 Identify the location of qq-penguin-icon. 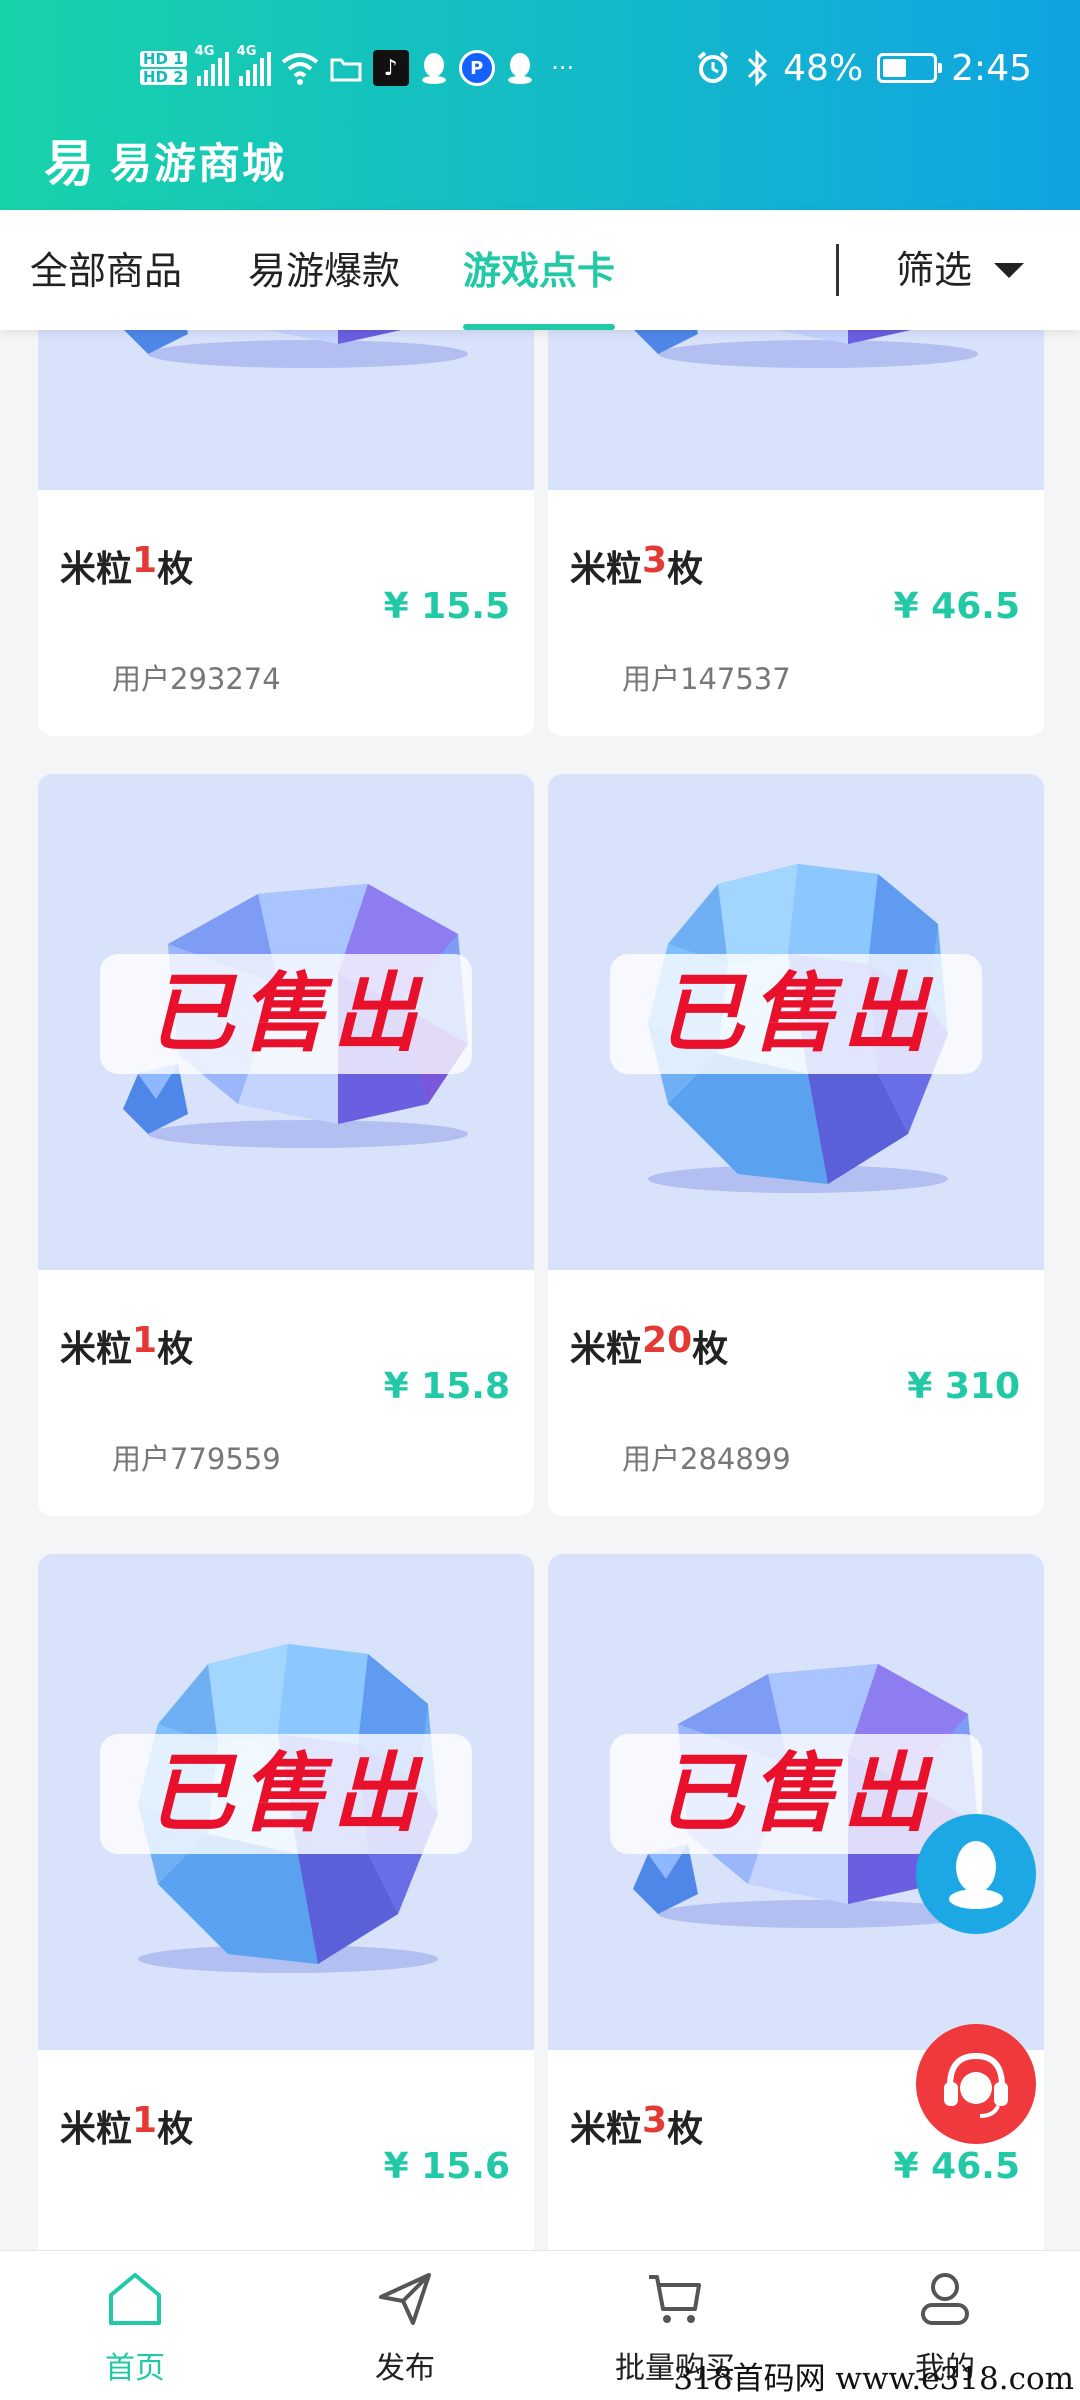
(976, 1875).